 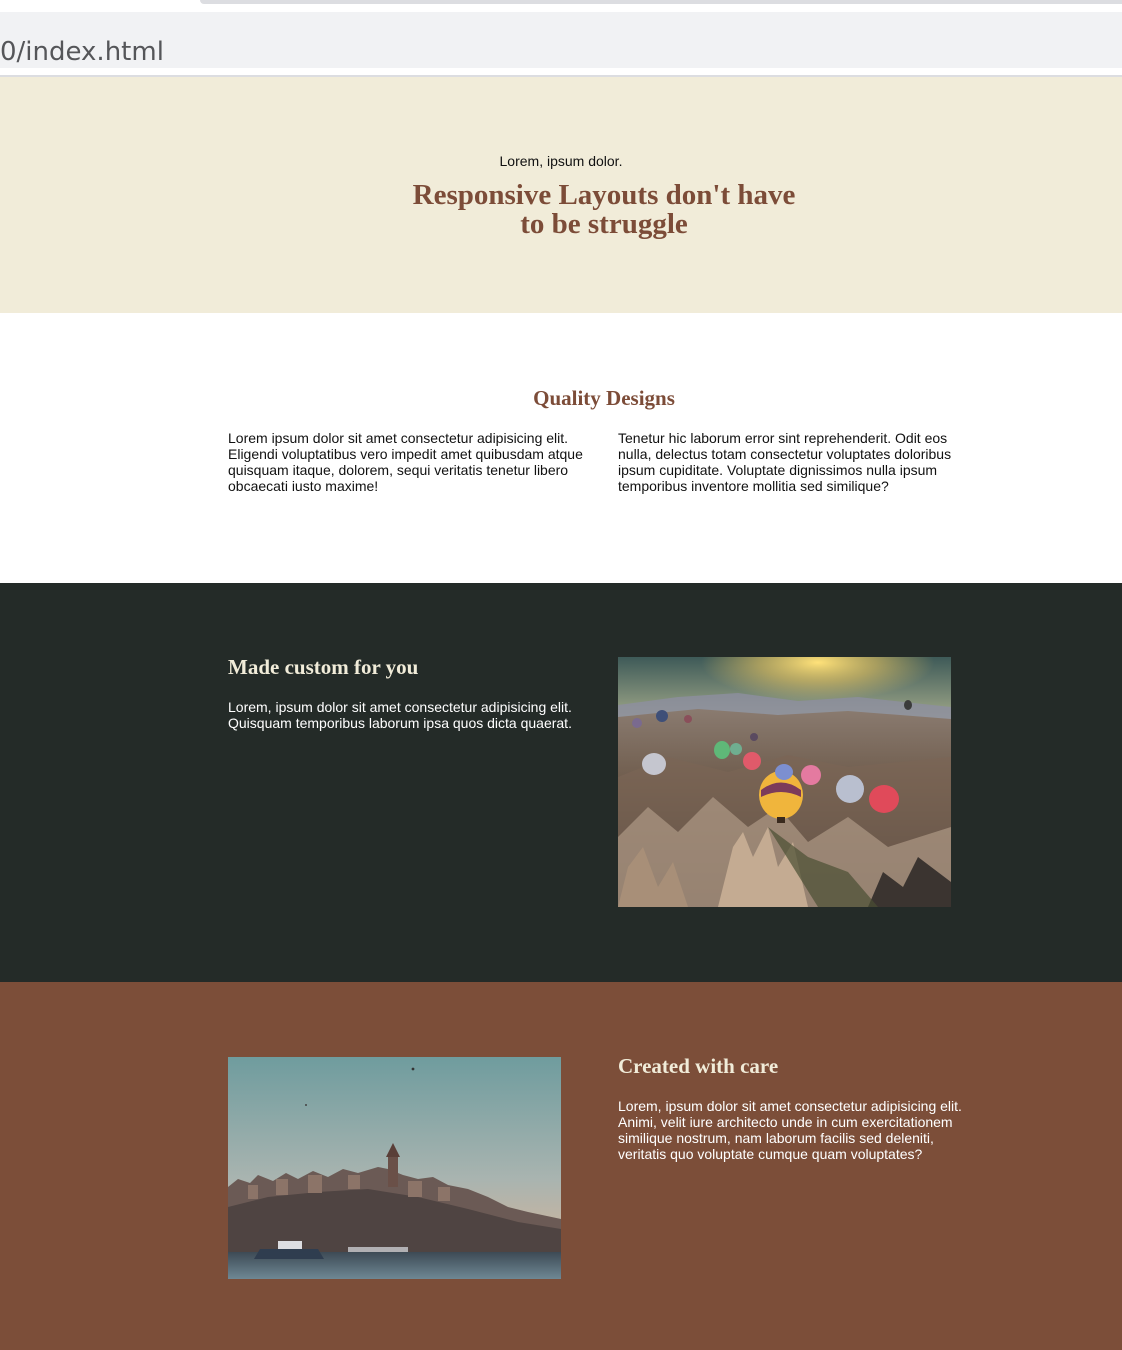 I want to click on address-bar-url: 0/index.html, so click(x=82, y=52).